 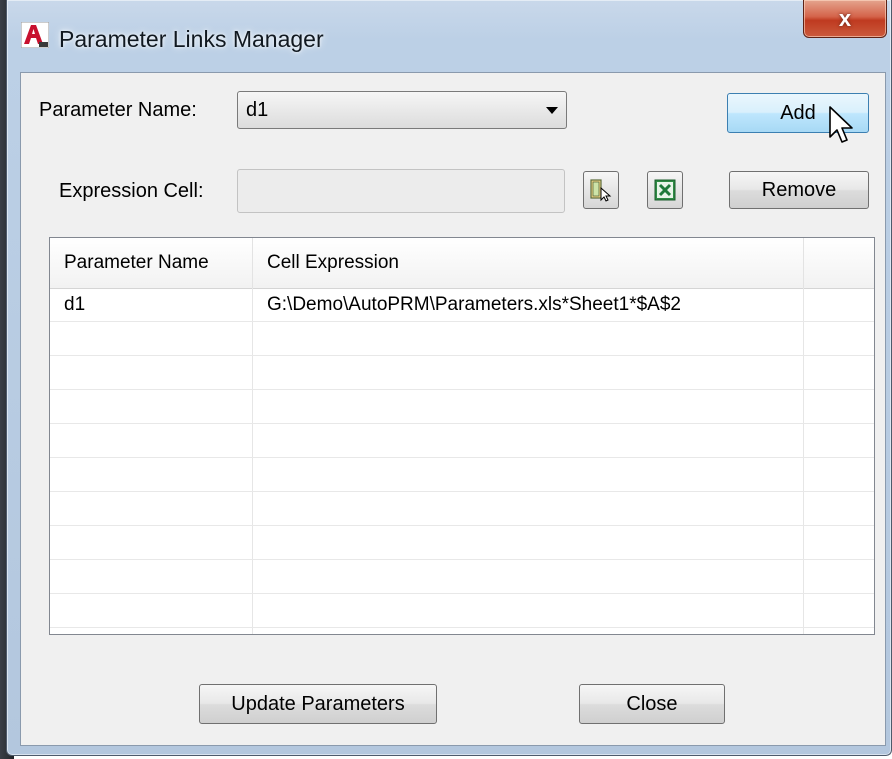 What do you see at coordinates (552, 110) in the screenshot?
I see `chevron-down-icon` at bounding box center [552, 110].